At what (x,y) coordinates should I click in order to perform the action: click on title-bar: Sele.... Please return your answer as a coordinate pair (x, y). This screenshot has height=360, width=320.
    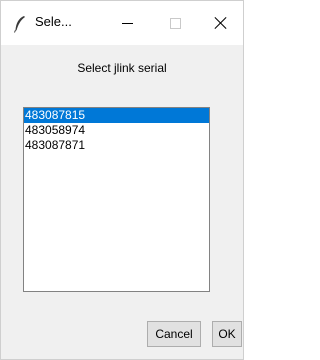
    Looking at the image, I should click on (122, 23).